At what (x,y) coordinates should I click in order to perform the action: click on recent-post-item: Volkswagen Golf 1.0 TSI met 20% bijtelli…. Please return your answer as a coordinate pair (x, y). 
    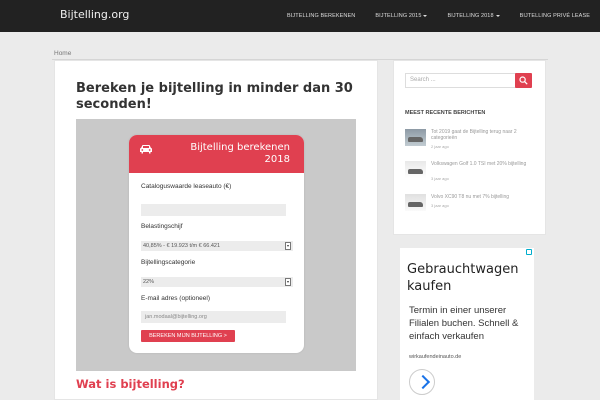
    Looking at the image, I should click on (470, 172).